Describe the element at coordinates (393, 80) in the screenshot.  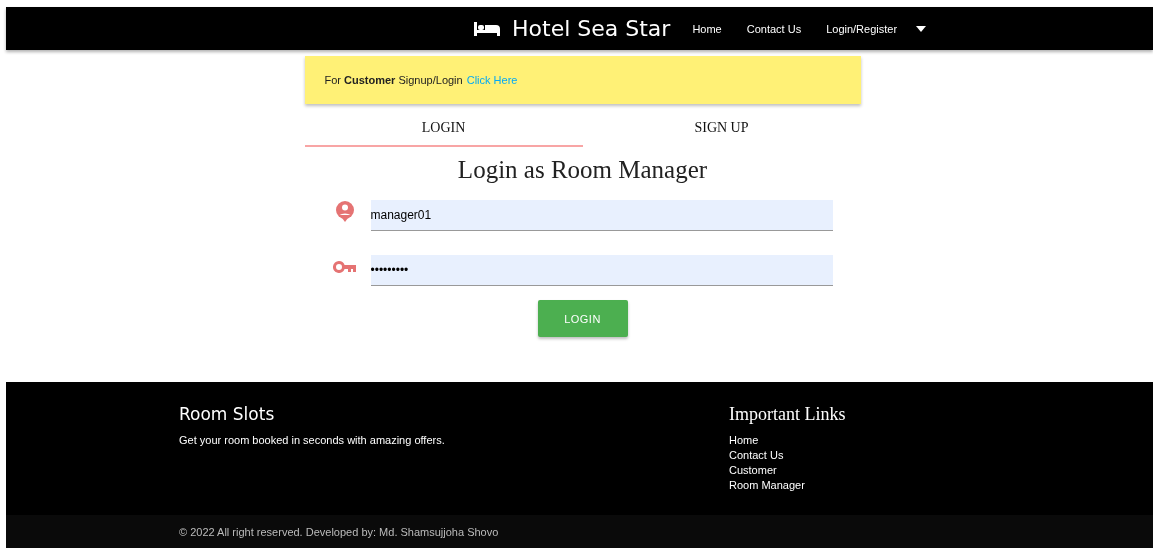
I see `notice-text: For Customer Signup/Login` at that location.